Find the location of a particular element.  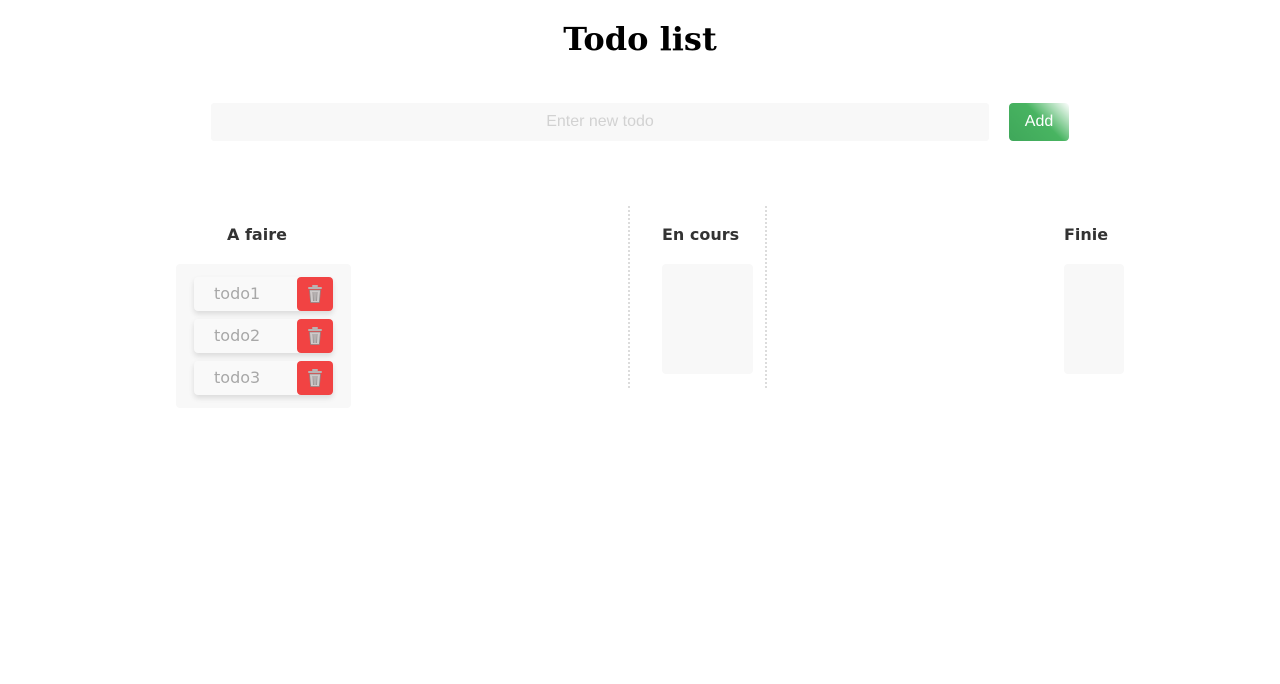

todo-item: todo3 is located at coordinates (263, 378).